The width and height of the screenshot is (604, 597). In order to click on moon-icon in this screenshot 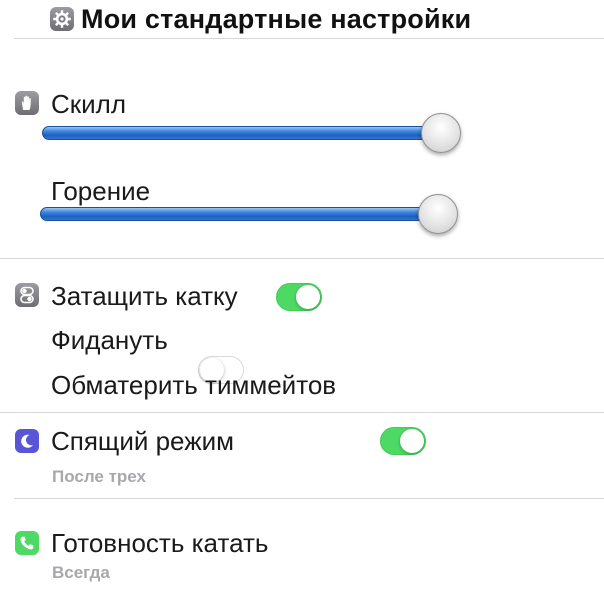, I will do `click(27, 441)`.